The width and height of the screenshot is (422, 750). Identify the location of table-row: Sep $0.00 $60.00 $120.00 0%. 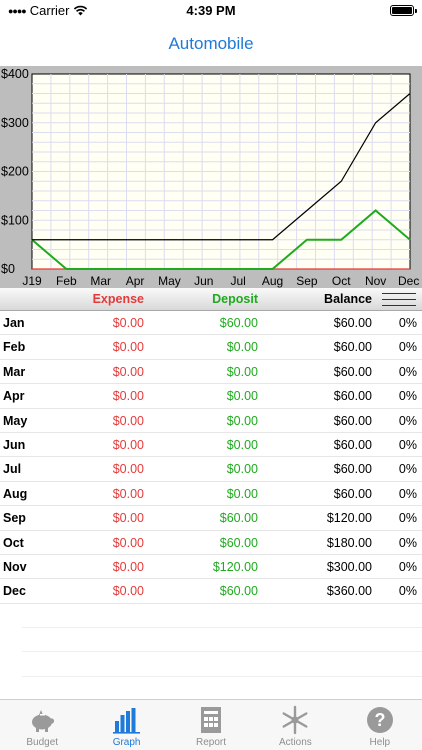
(211, 518).